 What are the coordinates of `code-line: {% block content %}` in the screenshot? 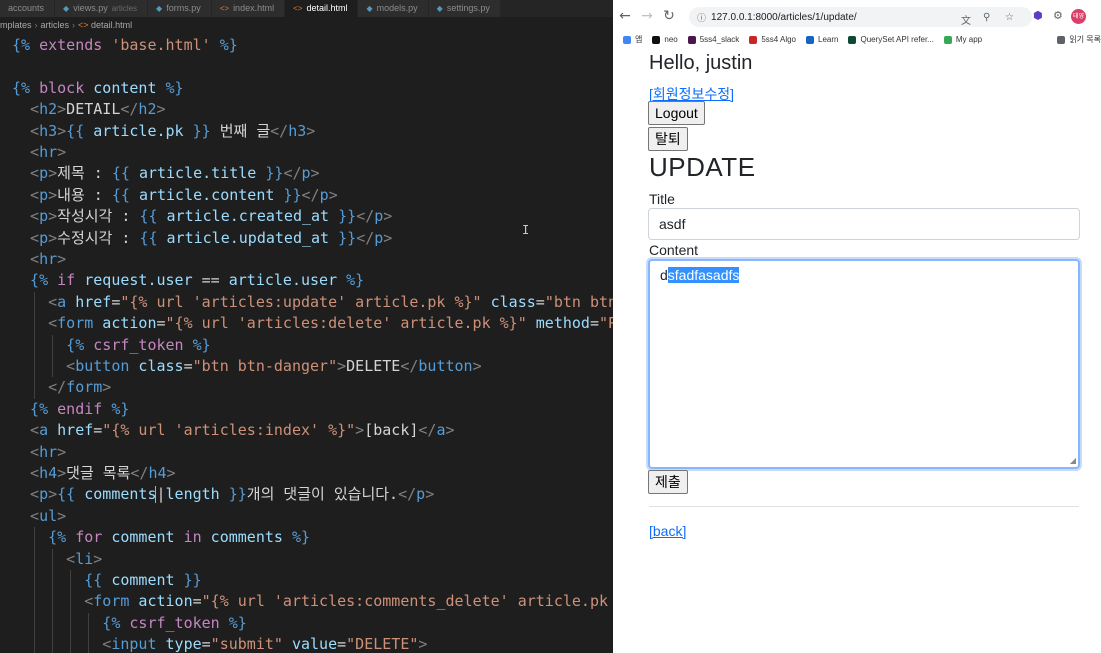 It's located at (98, 88).